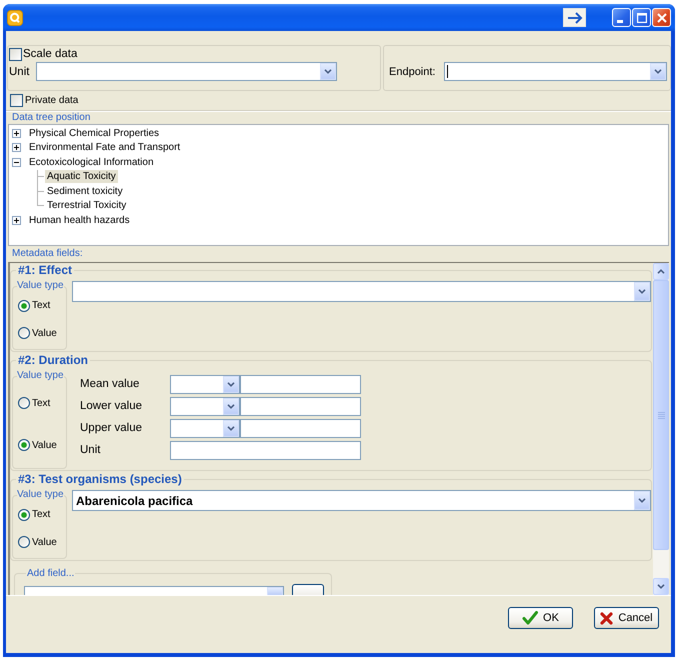 This screenshot has width=679, height=661. I want to click on section-label: Metadata fields:, so click(47, 254).